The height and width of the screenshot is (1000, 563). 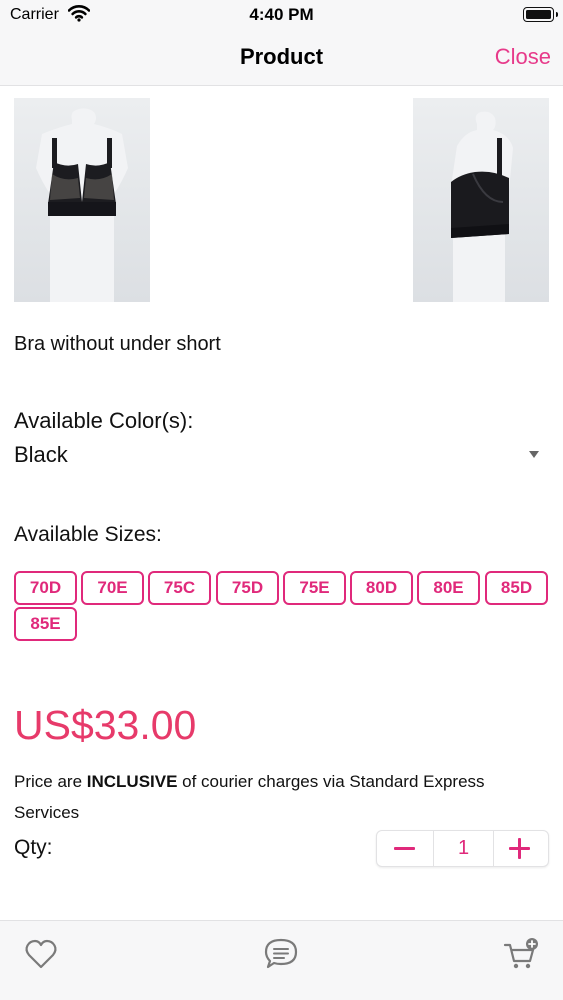 What do you see at coordinates (112, 588) in the screenshot?
I see `size-chip-70e: 70E` at bounding box center [112, 588].